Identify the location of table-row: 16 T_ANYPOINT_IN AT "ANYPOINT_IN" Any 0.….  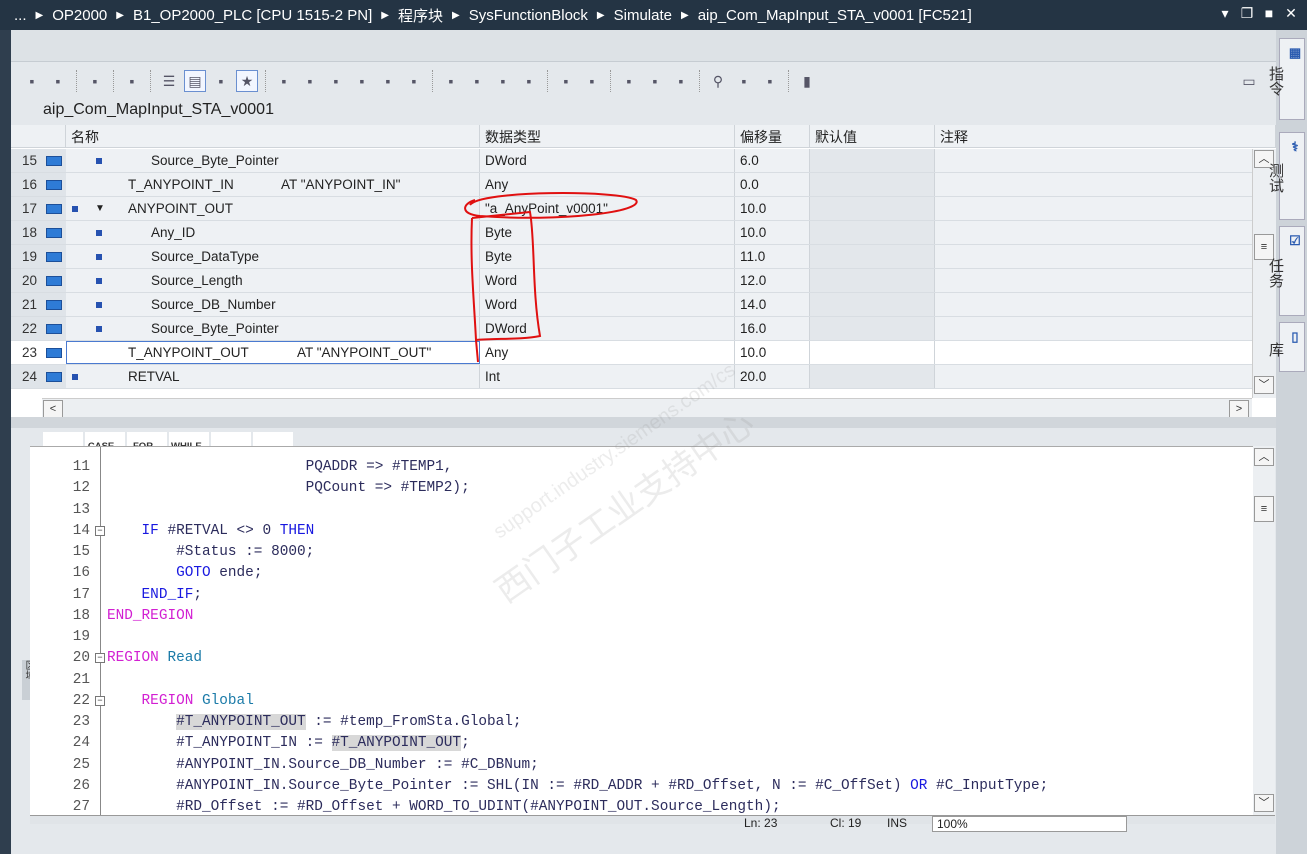
(631, 185).